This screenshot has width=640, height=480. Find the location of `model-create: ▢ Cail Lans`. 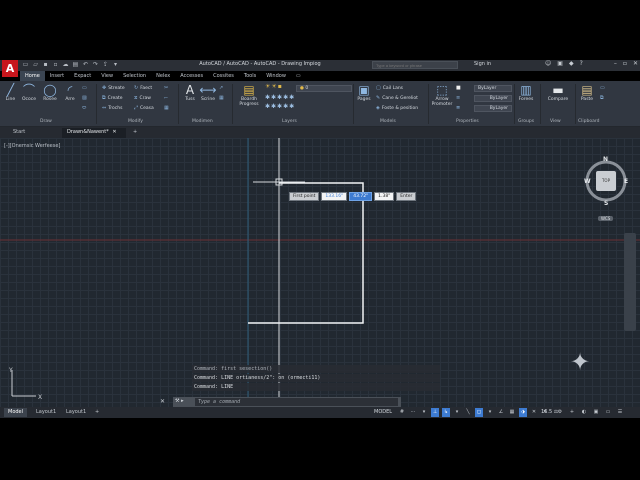

model-create: ▢ Cail Lans is located at coordinates (389, 88).